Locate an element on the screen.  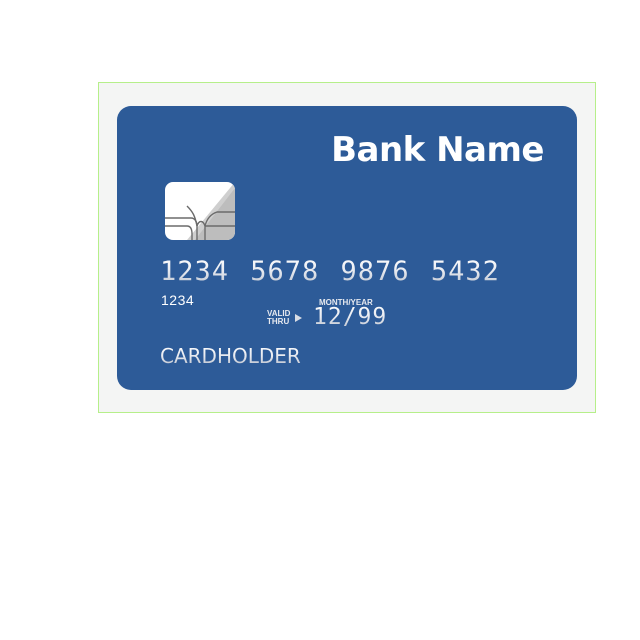
thru-label: THRU is located at coordinates (278, 321).